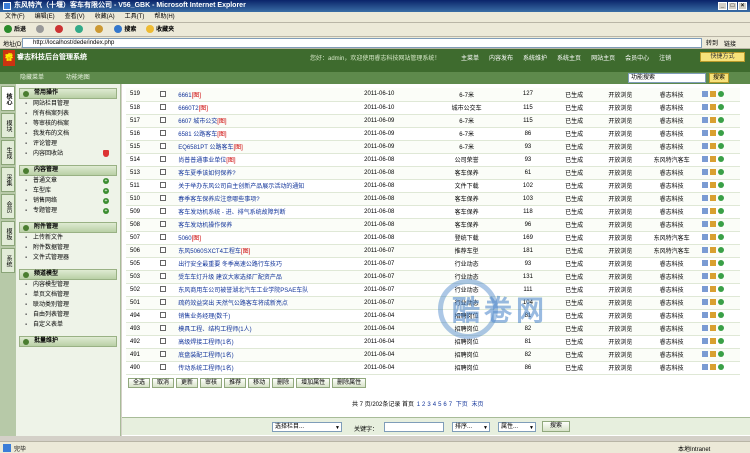 The height and width of the screenshot is (453, 750). I want to click on vtab-item: 采集, so click(8, 179).